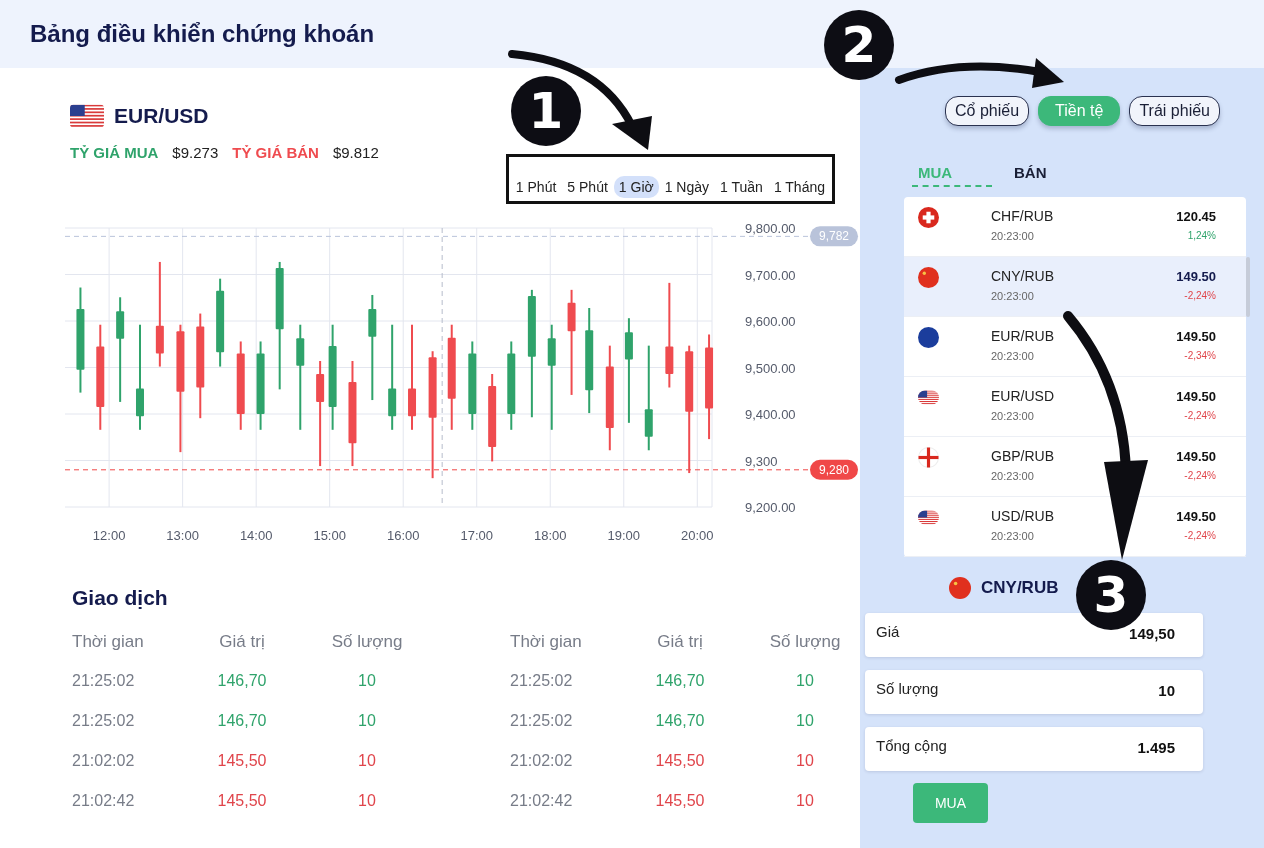  I want to click on y-axis-label: 9,500.00, so click(770, 368).